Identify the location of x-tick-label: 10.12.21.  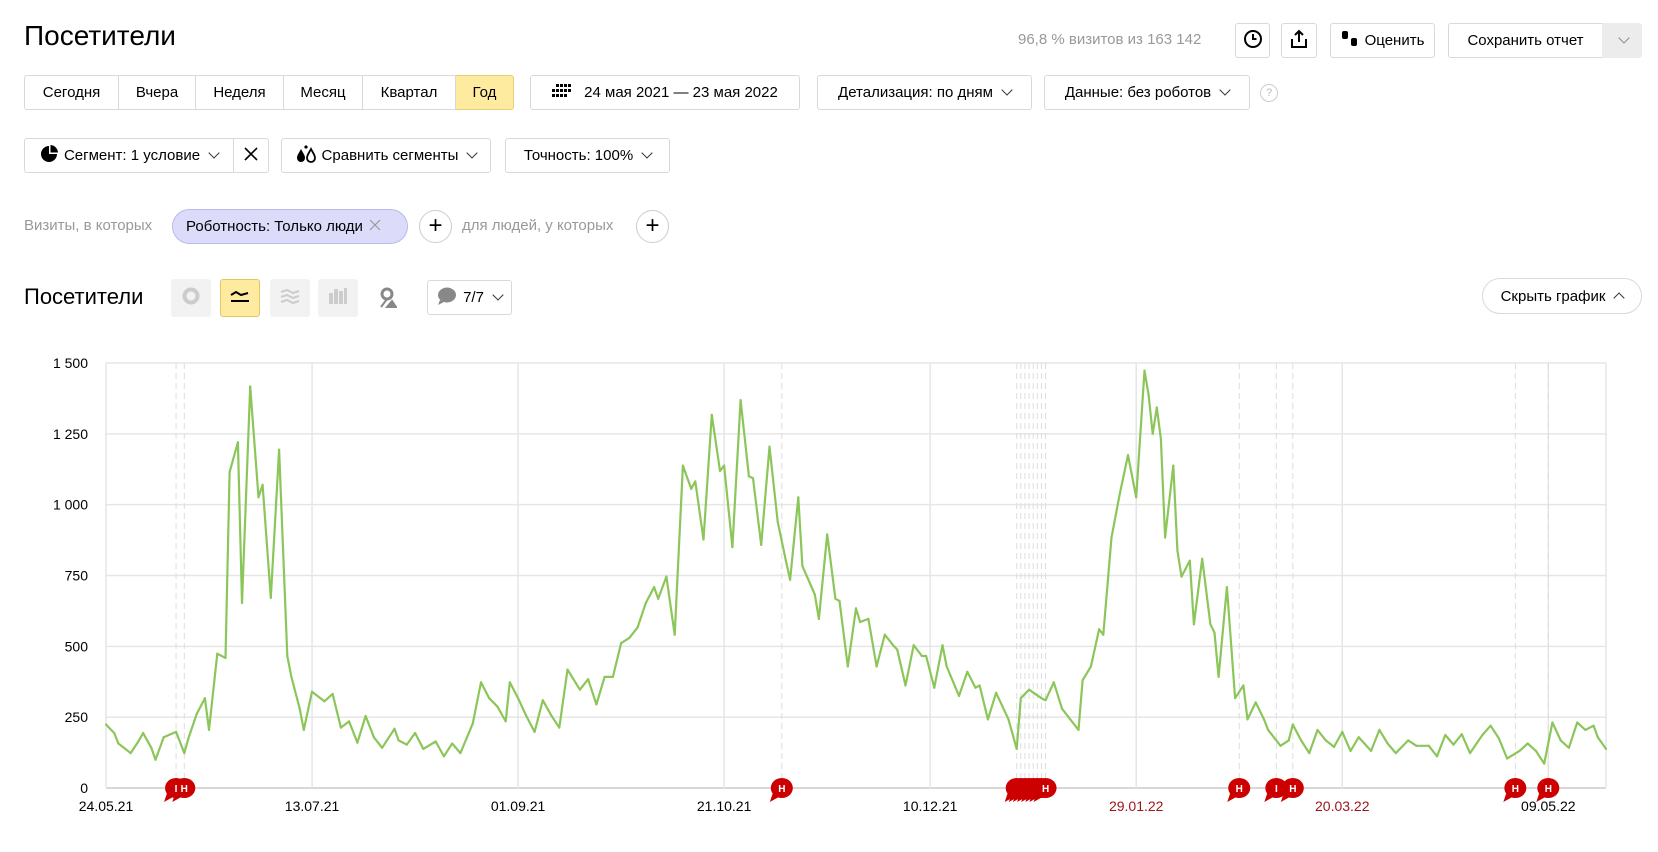
(930, 806).